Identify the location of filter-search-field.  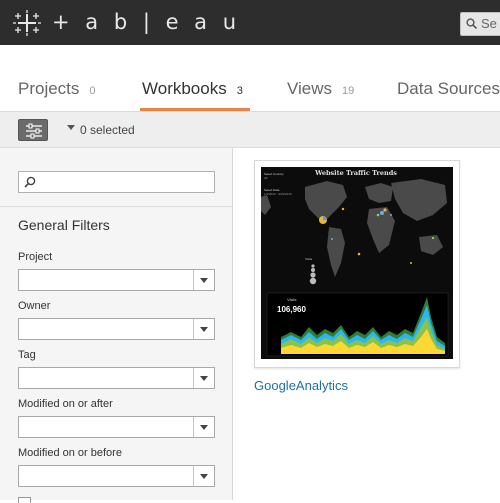
(116, 182).